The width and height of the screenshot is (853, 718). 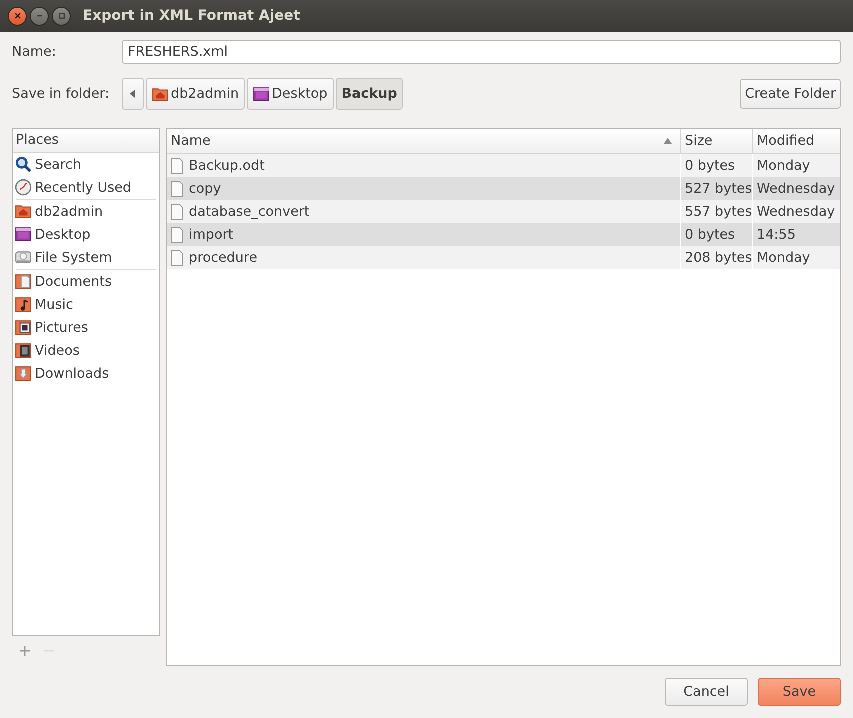 What do you see at coordinates (23, 304) in the screenshot?
I see `music-folder-icon` at bounding box center [23, 304].